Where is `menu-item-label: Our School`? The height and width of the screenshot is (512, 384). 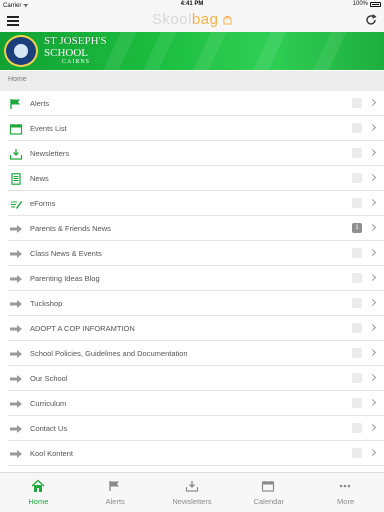
menu-item-label: Our School is located at coordinates (49, 378).